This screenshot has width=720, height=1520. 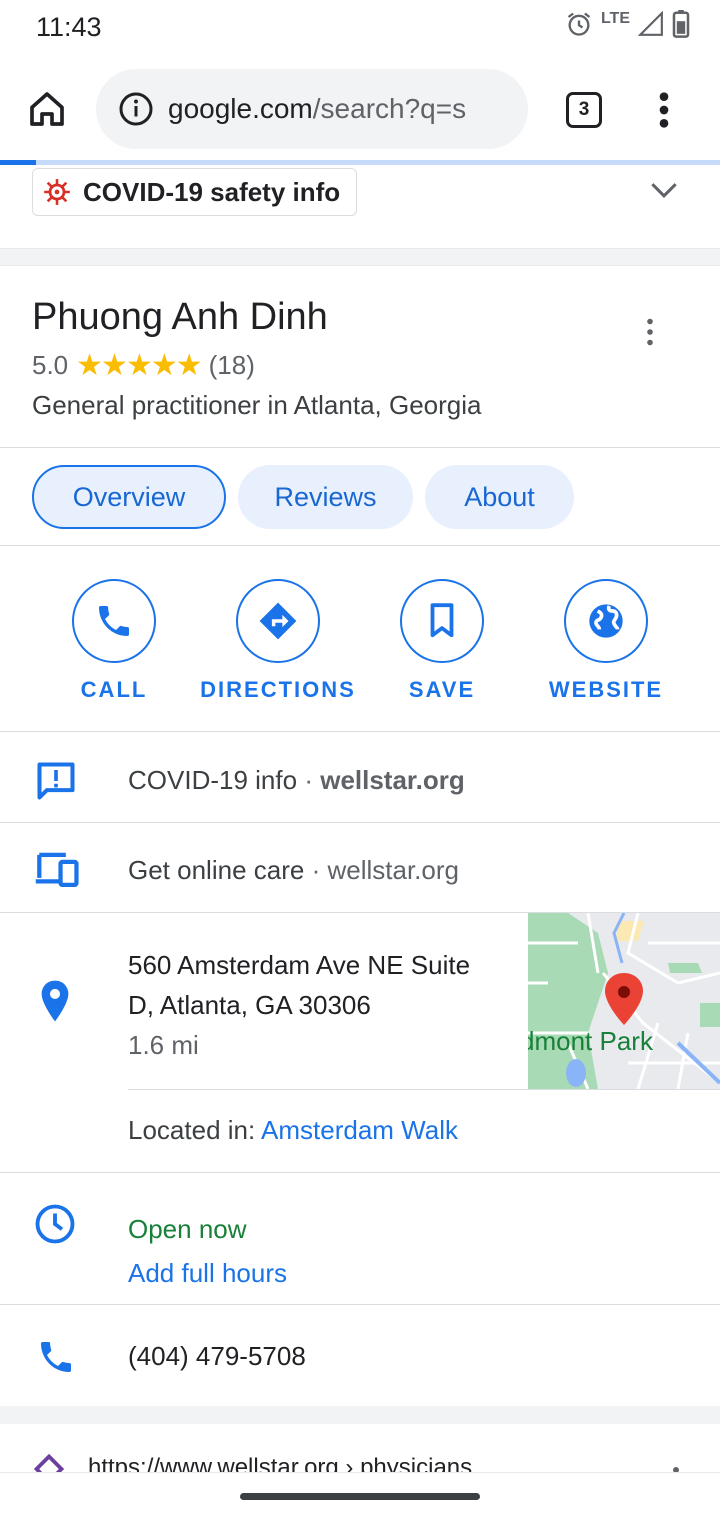 What do you see at coordinates (664, 110) in the screenshot?
I see `overflow-menu-icon` at bounding box center [664, 110].